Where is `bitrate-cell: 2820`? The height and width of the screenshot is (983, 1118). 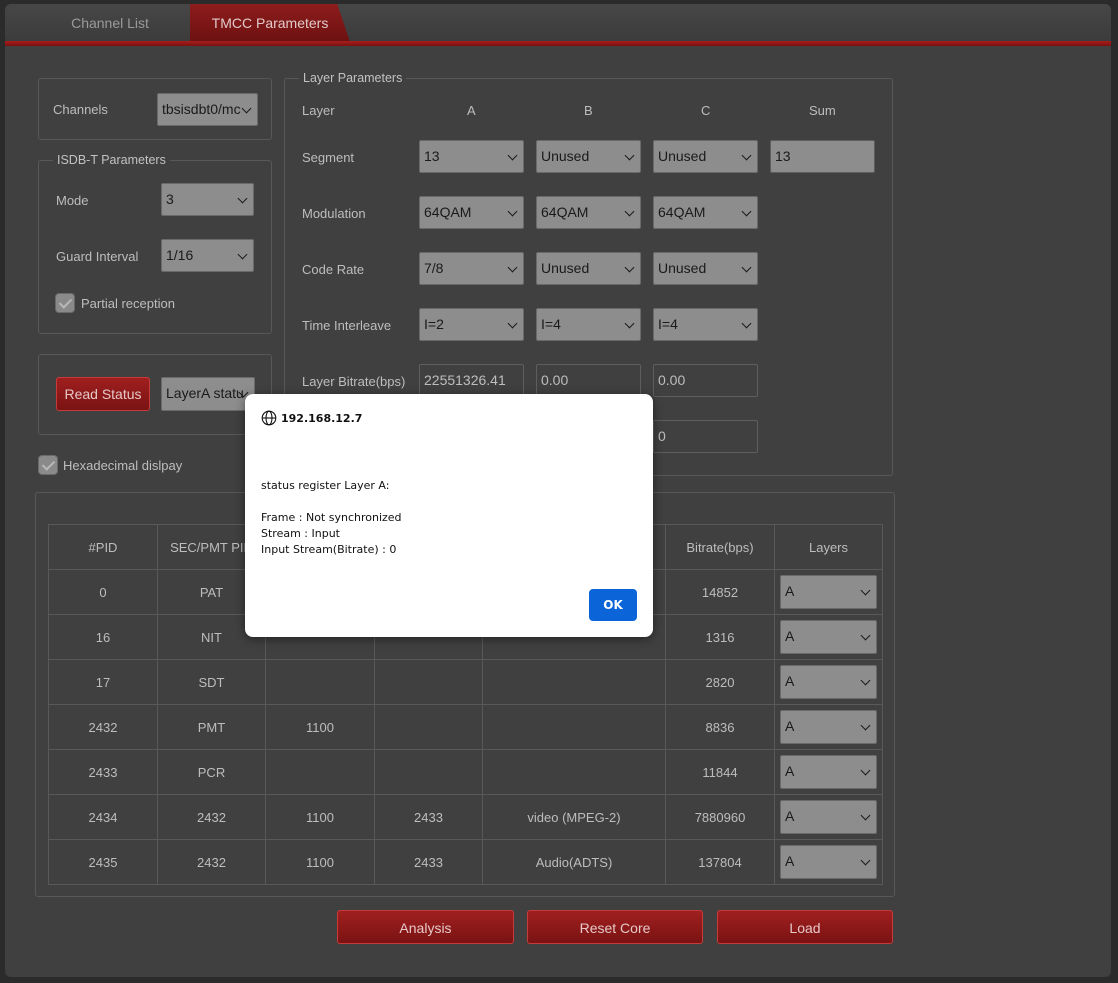 bitrate-cell: 2820 is located at coordinates (720, 682).